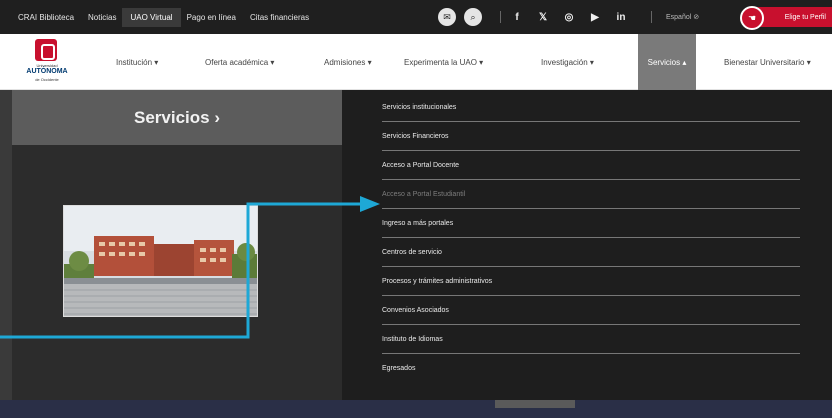 Image resolution: width=832 pixels, height=418 pixels. I want to click on top-icons: ✉ ⌕ f 𝕏 ◎ ▶ in Español ⊘, so click(568, 17).